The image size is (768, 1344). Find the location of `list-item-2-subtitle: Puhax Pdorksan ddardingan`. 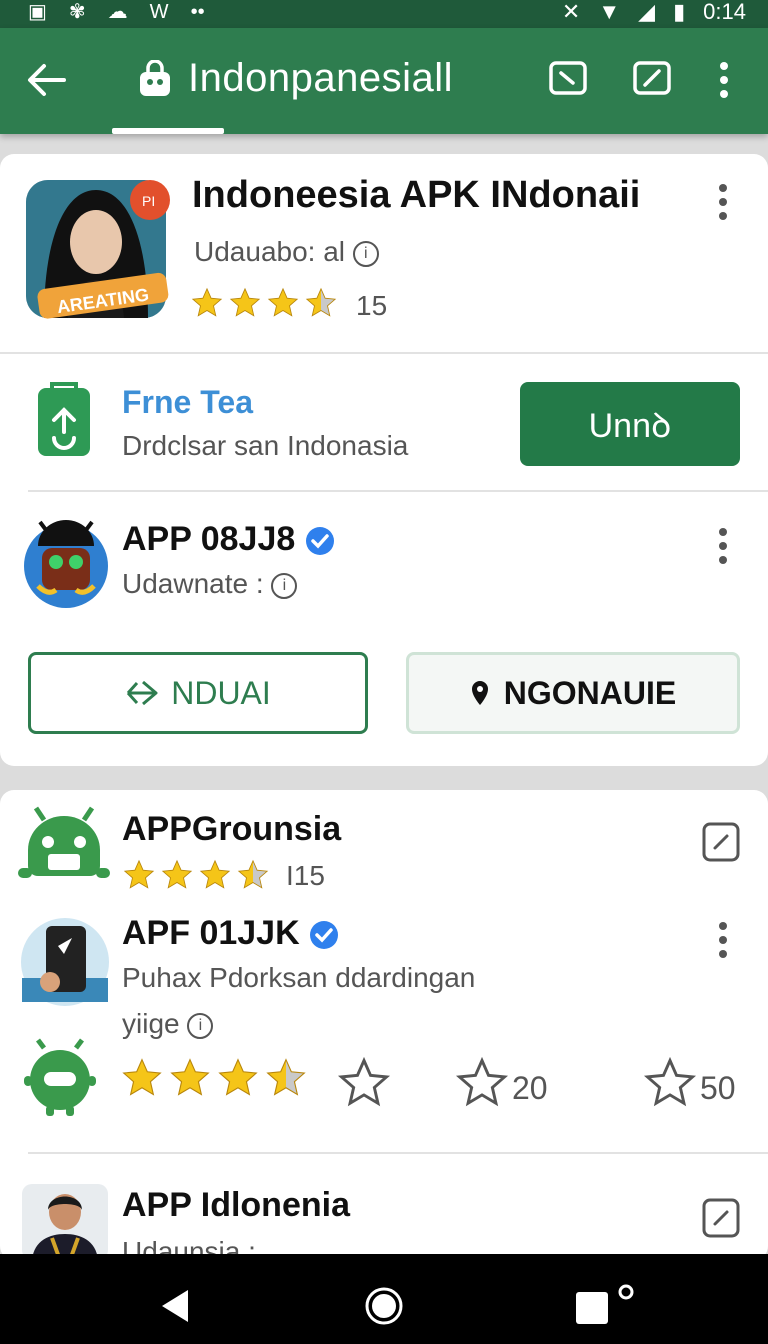

list-item-2-subtitle: Puhax Pdorksan ddardingan is located at coordinates (299, 977).